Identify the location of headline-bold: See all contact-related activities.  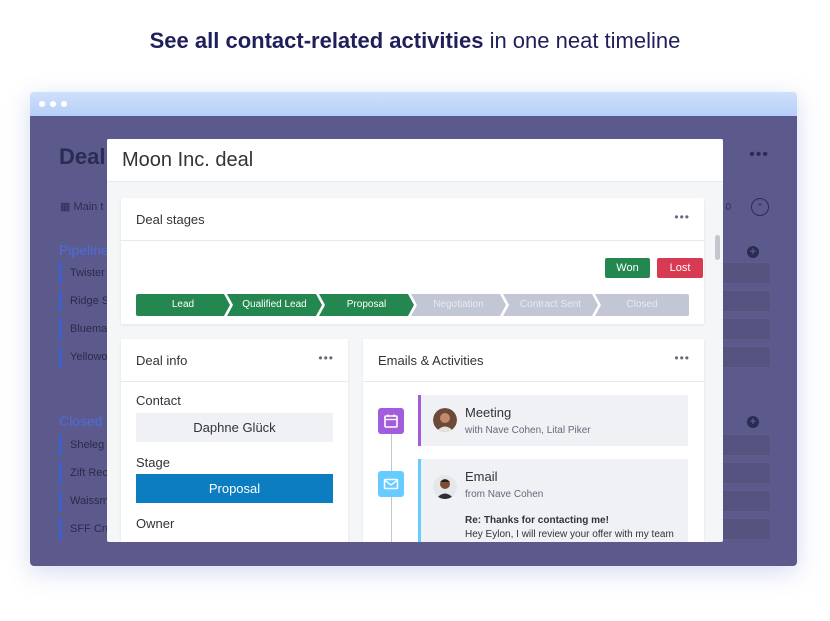
(316, 40).